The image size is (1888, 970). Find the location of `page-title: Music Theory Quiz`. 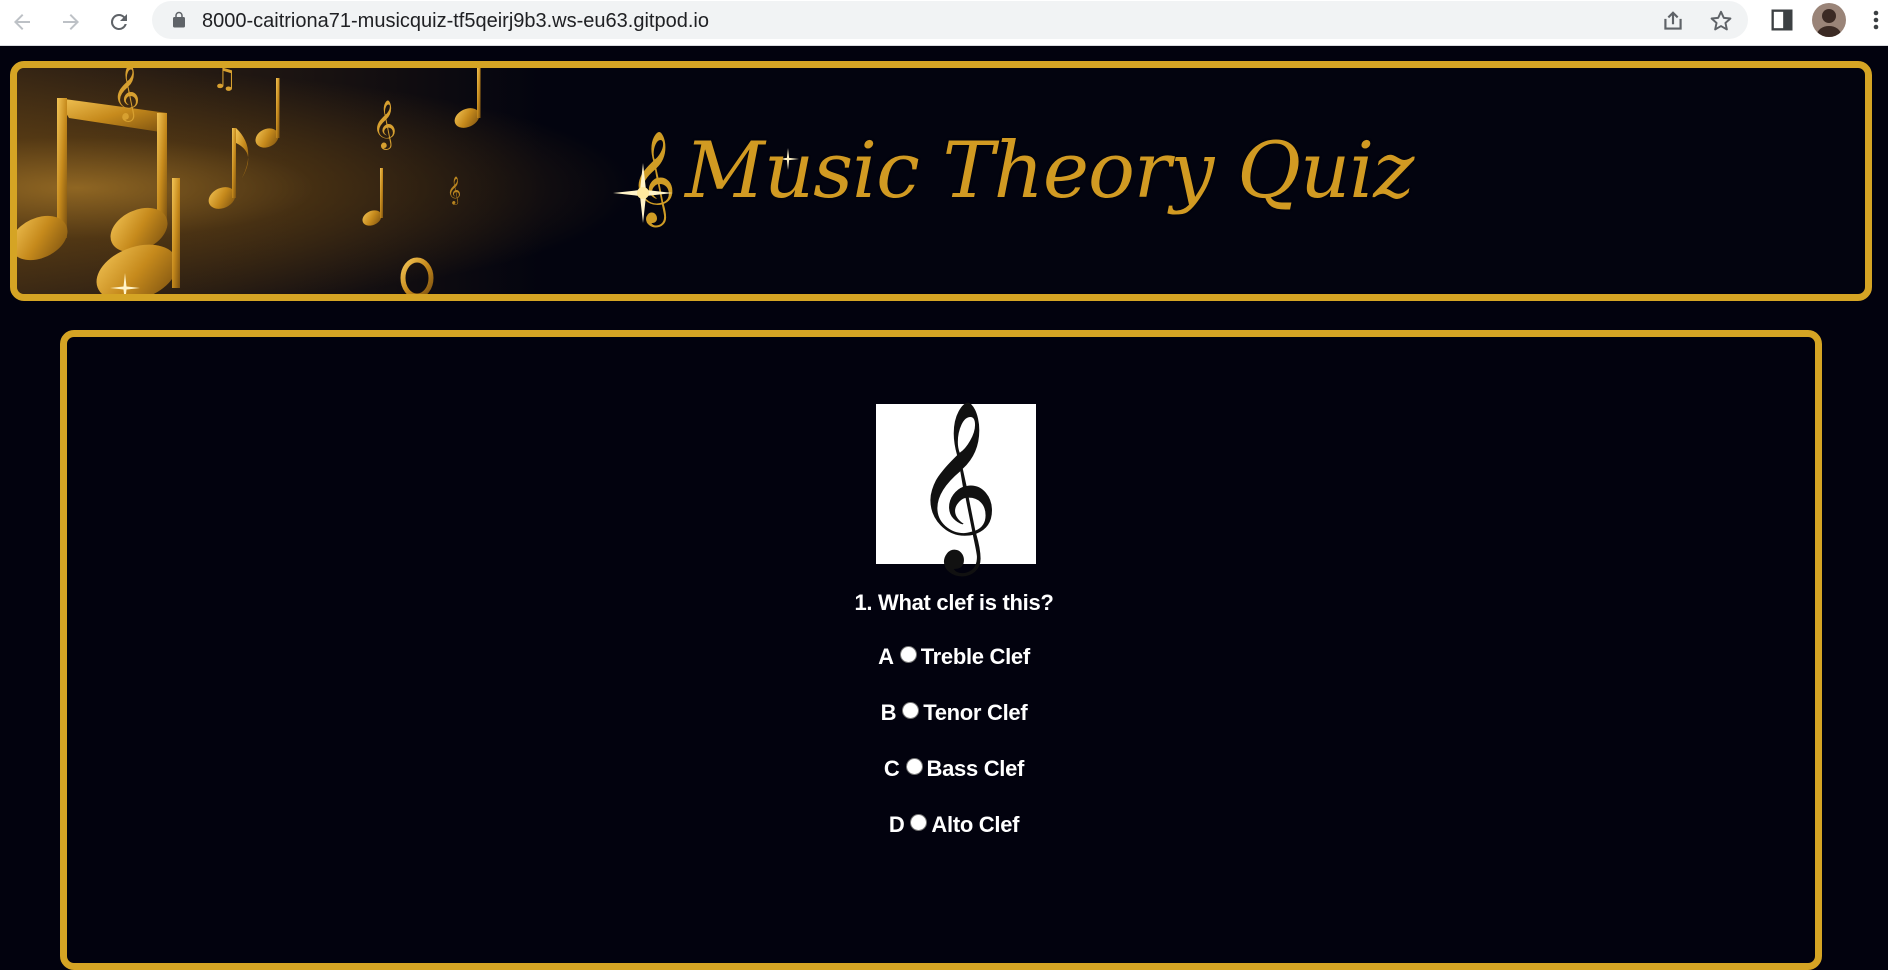

page-title: Music Theory Quiz is located at coordinates (1049, 171).